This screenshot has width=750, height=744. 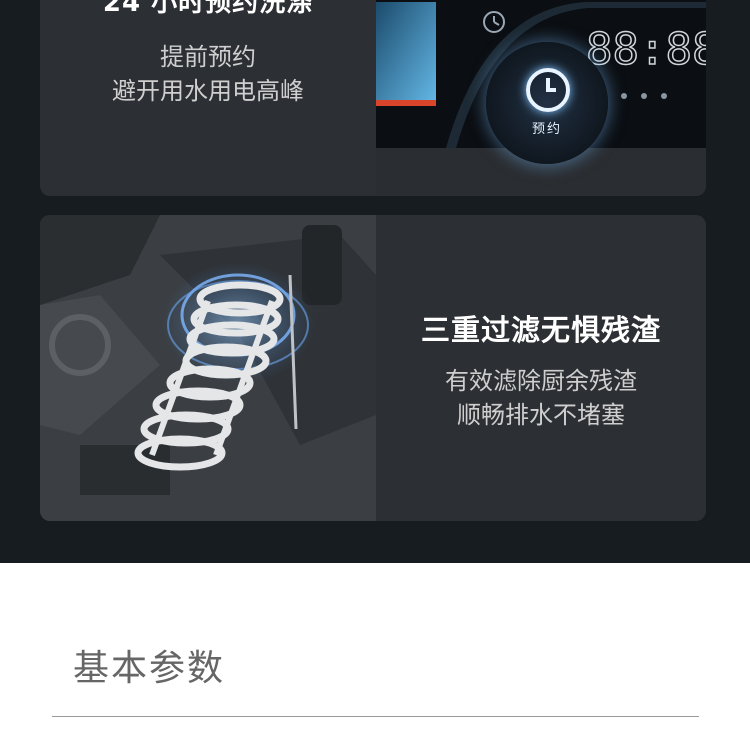 I want to click on display-digits: 88:88, so click(x=646, y=49).